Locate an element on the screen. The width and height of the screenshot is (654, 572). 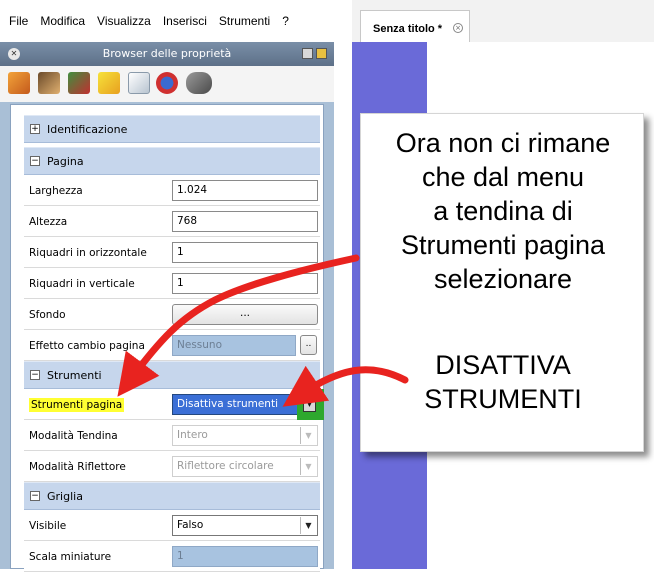
menu-modifica: Modifica is located at coordinates (63, 21).